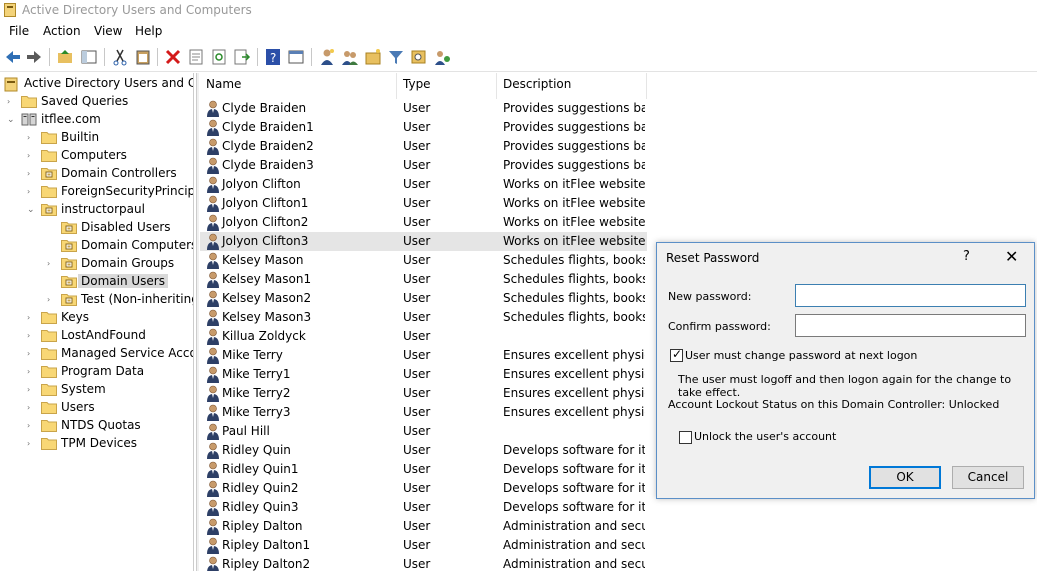 This screenshot has height=571, width=1037. Describe the element at coordinates (910, 295) in the screenshot. I see `new-password-field` at that location.